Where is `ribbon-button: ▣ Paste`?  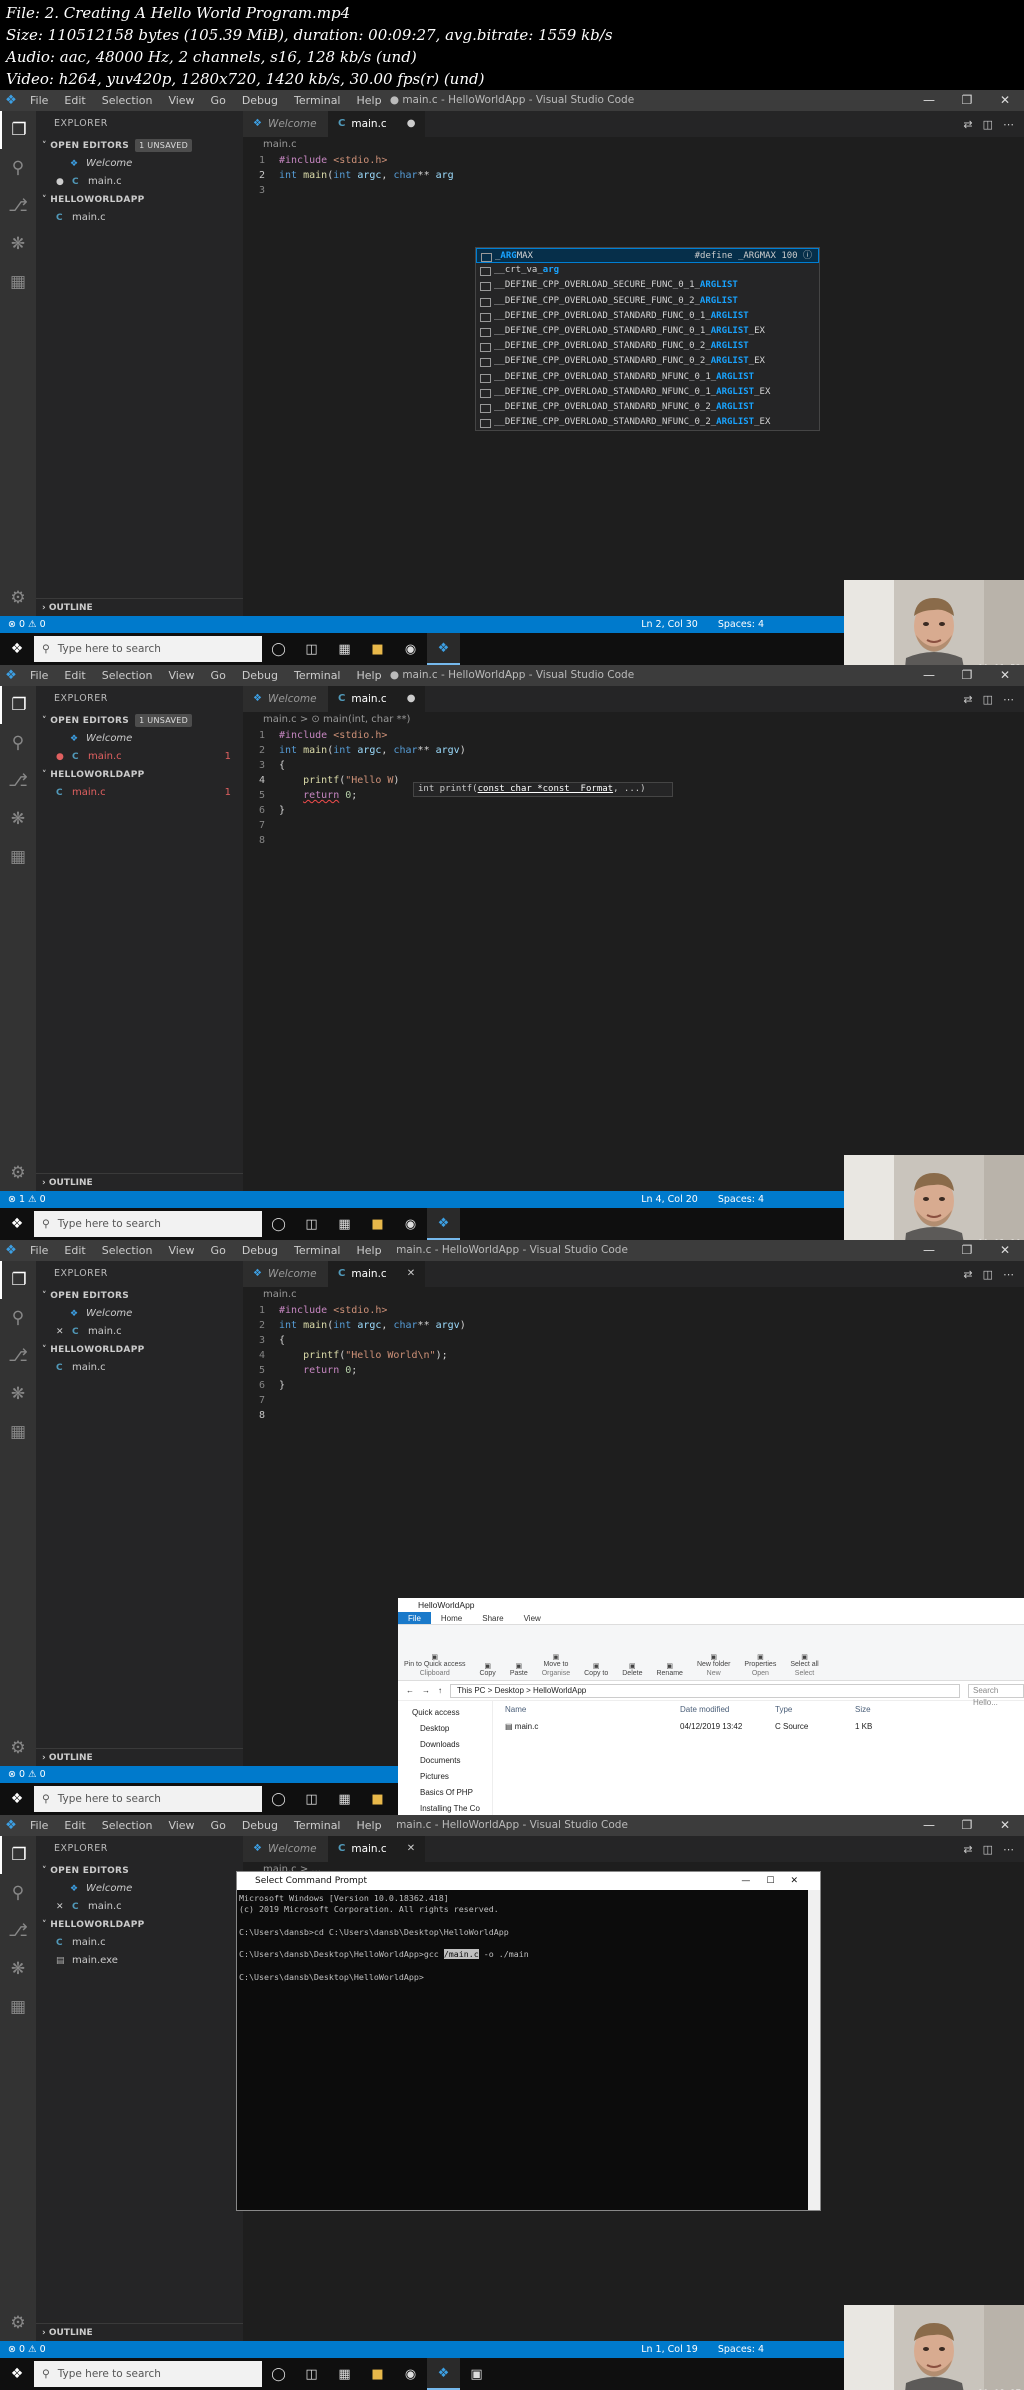 ribbon-button: ▣ Paste is located at coordinates (519, 1652).